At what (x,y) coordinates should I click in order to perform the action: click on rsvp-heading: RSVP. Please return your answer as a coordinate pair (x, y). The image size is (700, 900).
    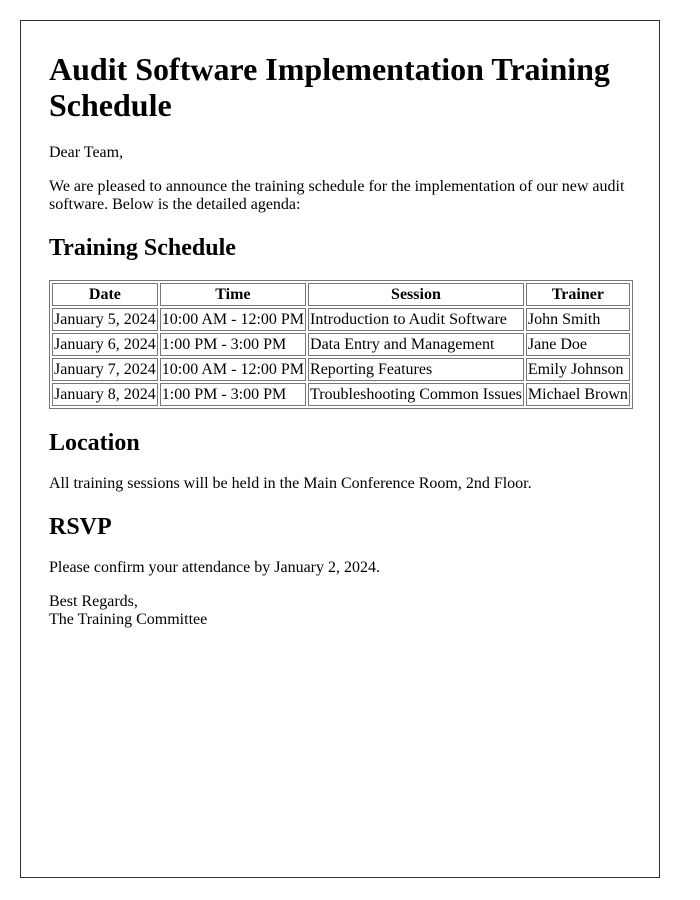
    Looking at the image, I should click on (80, 527).